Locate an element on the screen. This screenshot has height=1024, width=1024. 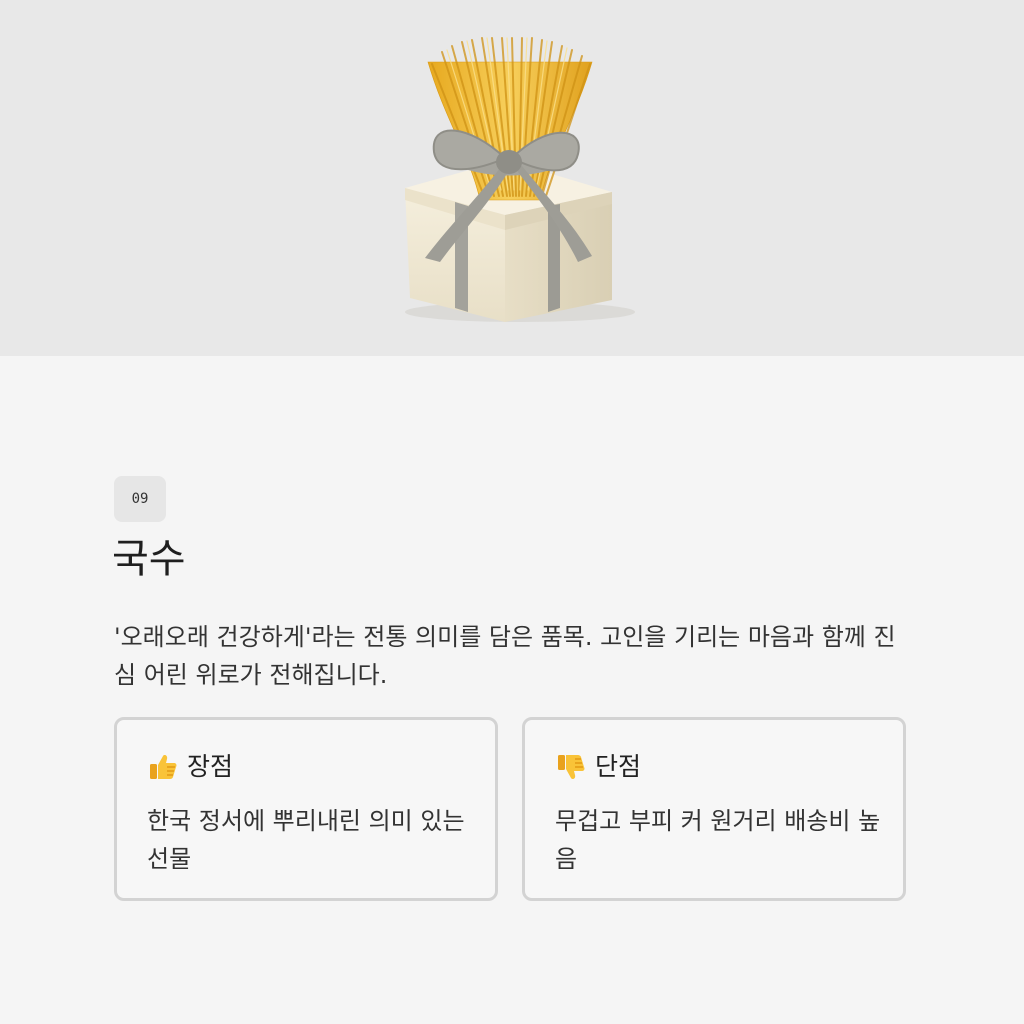
pros-header: 장점 is located at coordinates (190, 767).